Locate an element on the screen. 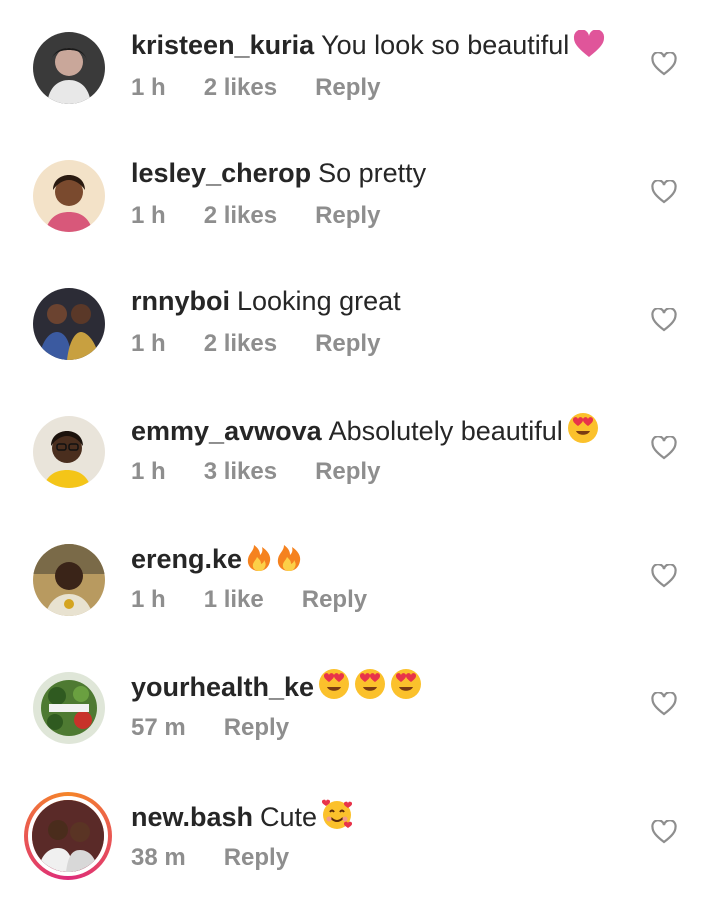 This screenshot has height=898, width=720. comment-item: lesley_cherop So pretty 1 h 2 likes Reply is located at coordinates (360, 192).